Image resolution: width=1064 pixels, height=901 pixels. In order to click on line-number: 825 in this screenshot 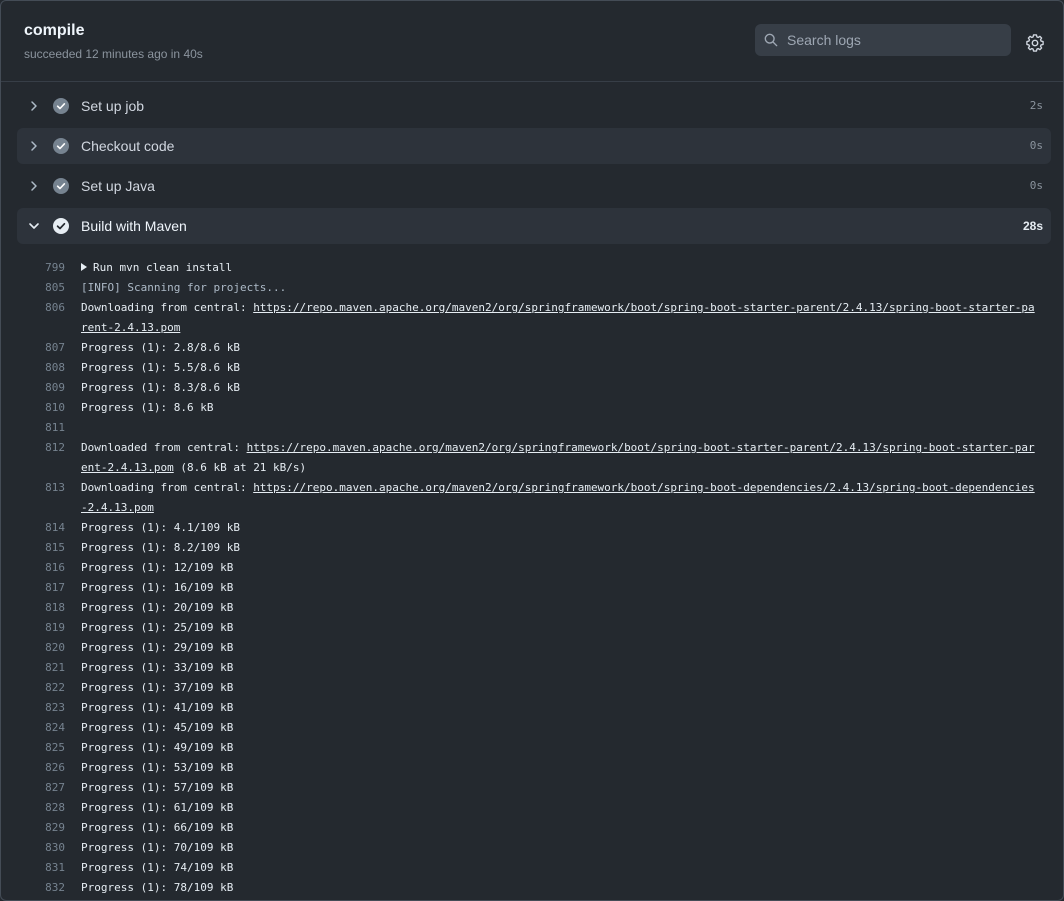, I will do `click(41, 748)`.